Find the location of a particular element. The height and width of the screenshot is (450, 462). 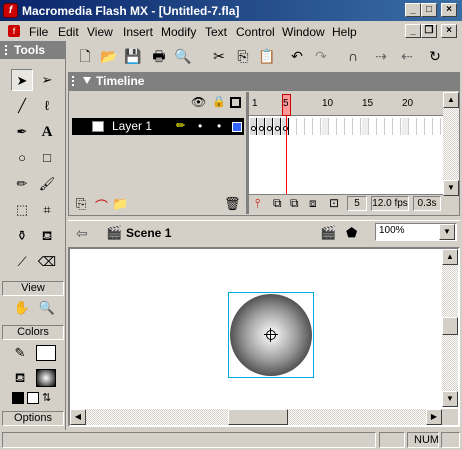

menu-view: View is located at coordinates (100, 32).